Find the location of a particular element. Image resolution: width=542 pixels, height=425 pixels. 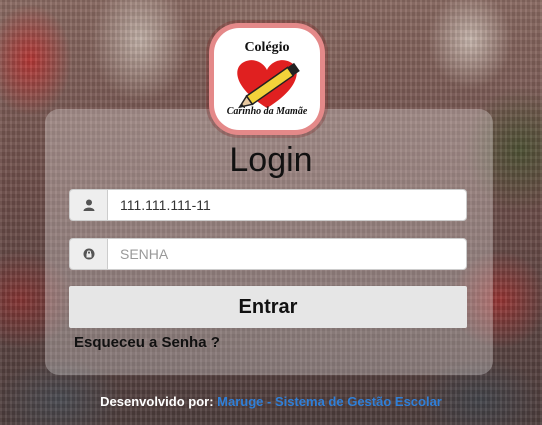

forgot-password-link: Esqueceu a Senha ? is located at coordinates (147, 342).